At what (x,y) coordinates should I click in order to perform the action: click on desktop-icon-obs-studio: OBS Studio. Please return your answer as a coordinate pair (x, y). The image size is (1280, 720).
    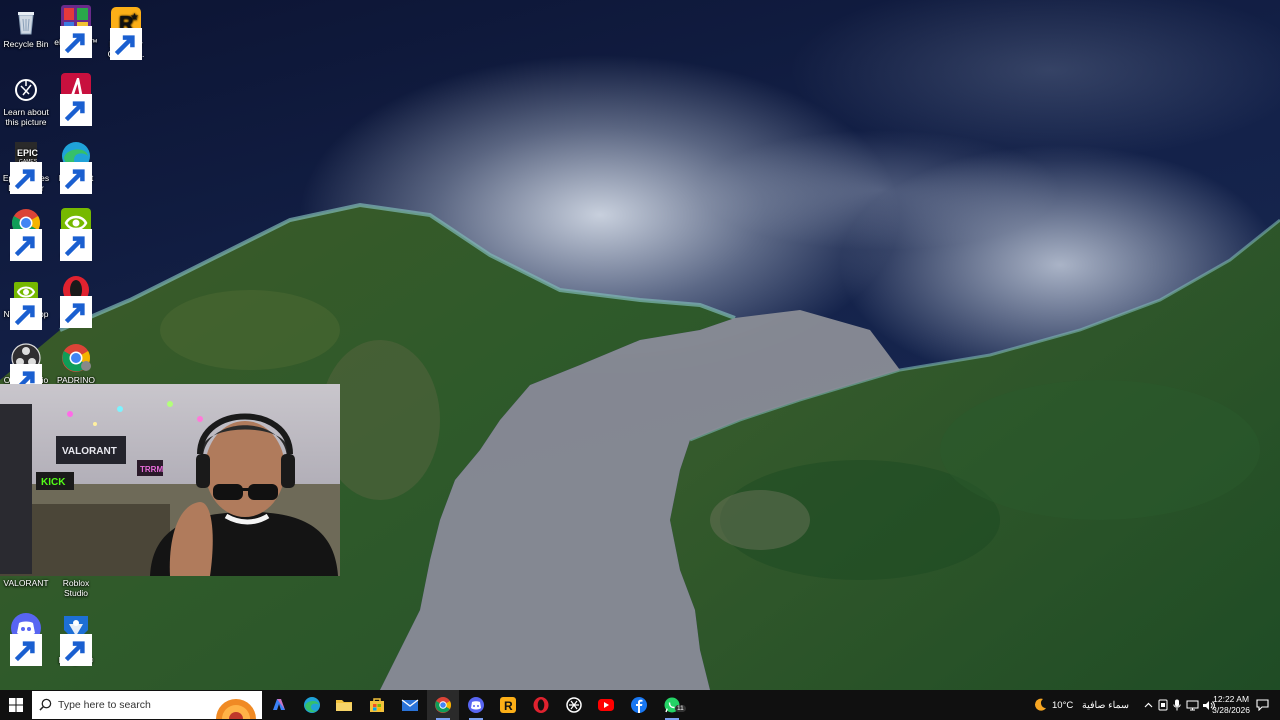
    Looking at the image, I should click on (26, 369).